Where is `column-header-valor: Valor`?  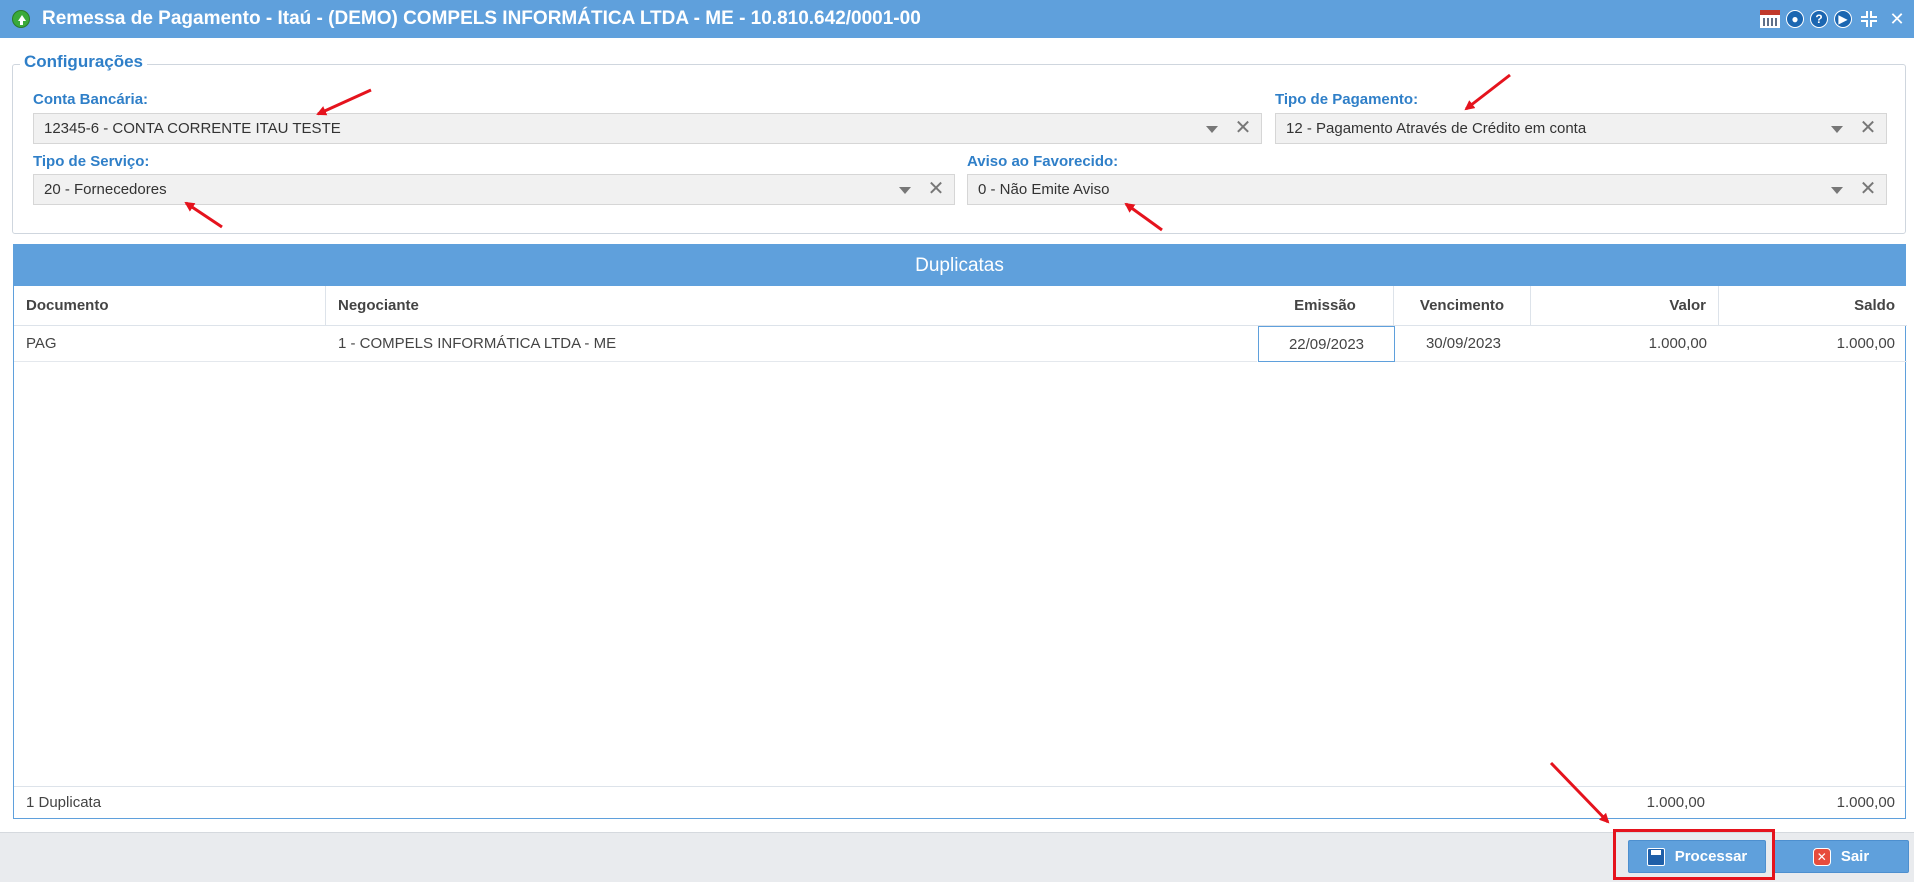
column-header-valor: Valor is located at coordinates (1625, 306).